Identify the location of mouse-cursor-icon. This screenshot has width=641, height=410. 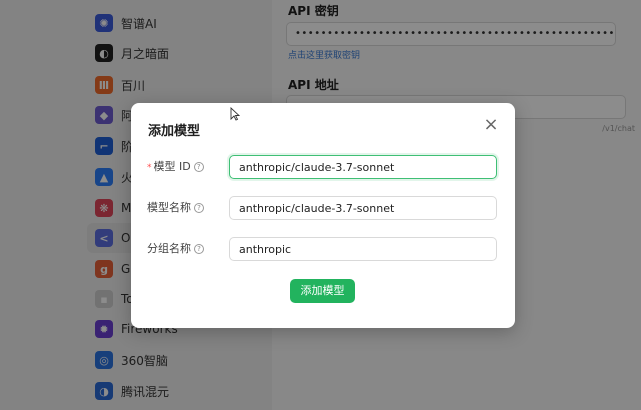
(235, 114).